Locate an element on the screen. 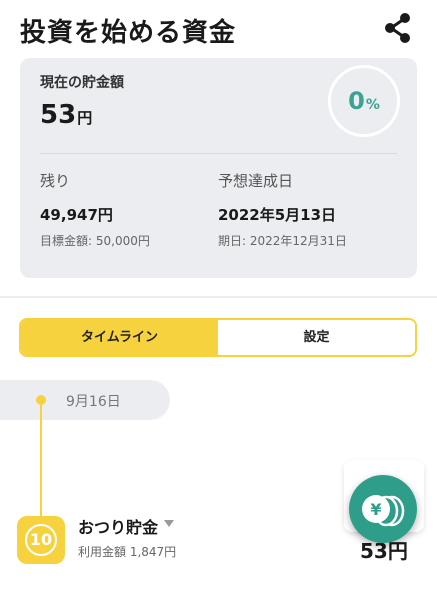 Image resolution: width=437 pixels, height=600 pixels. share-icon is located at coordinates (397, 28).